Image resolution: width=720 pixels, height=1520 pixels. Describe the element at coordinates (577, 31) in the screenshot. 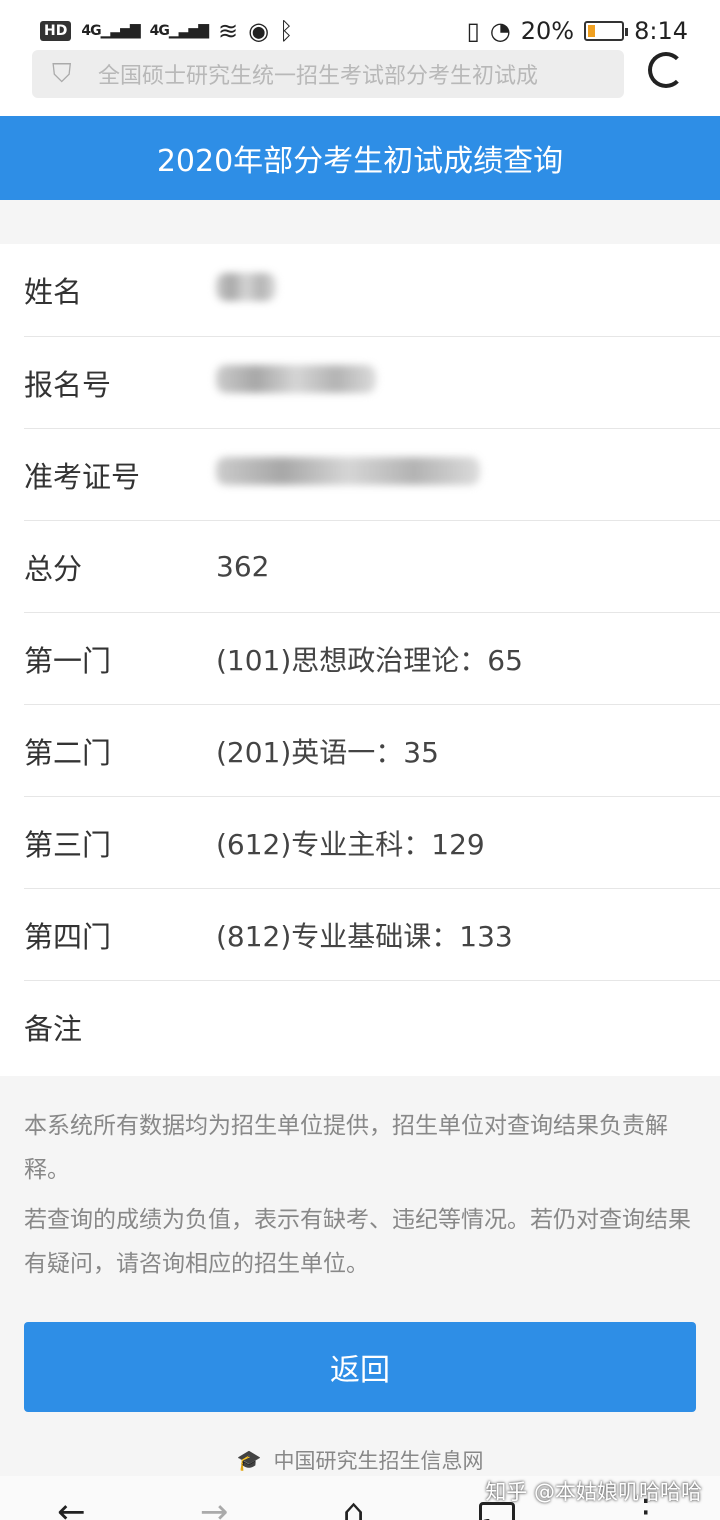

I see `status-right: ▯ ◔ 20% 8:14` at that location.